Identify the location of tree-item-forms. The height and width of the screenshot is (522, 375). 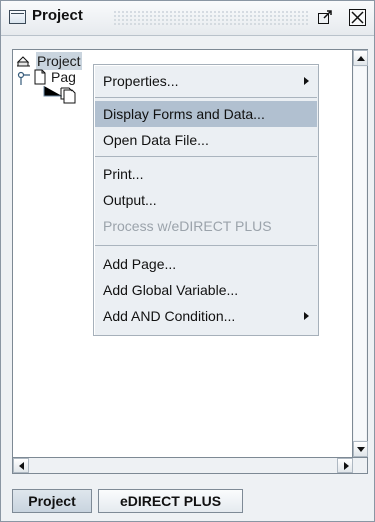
(63, 96).